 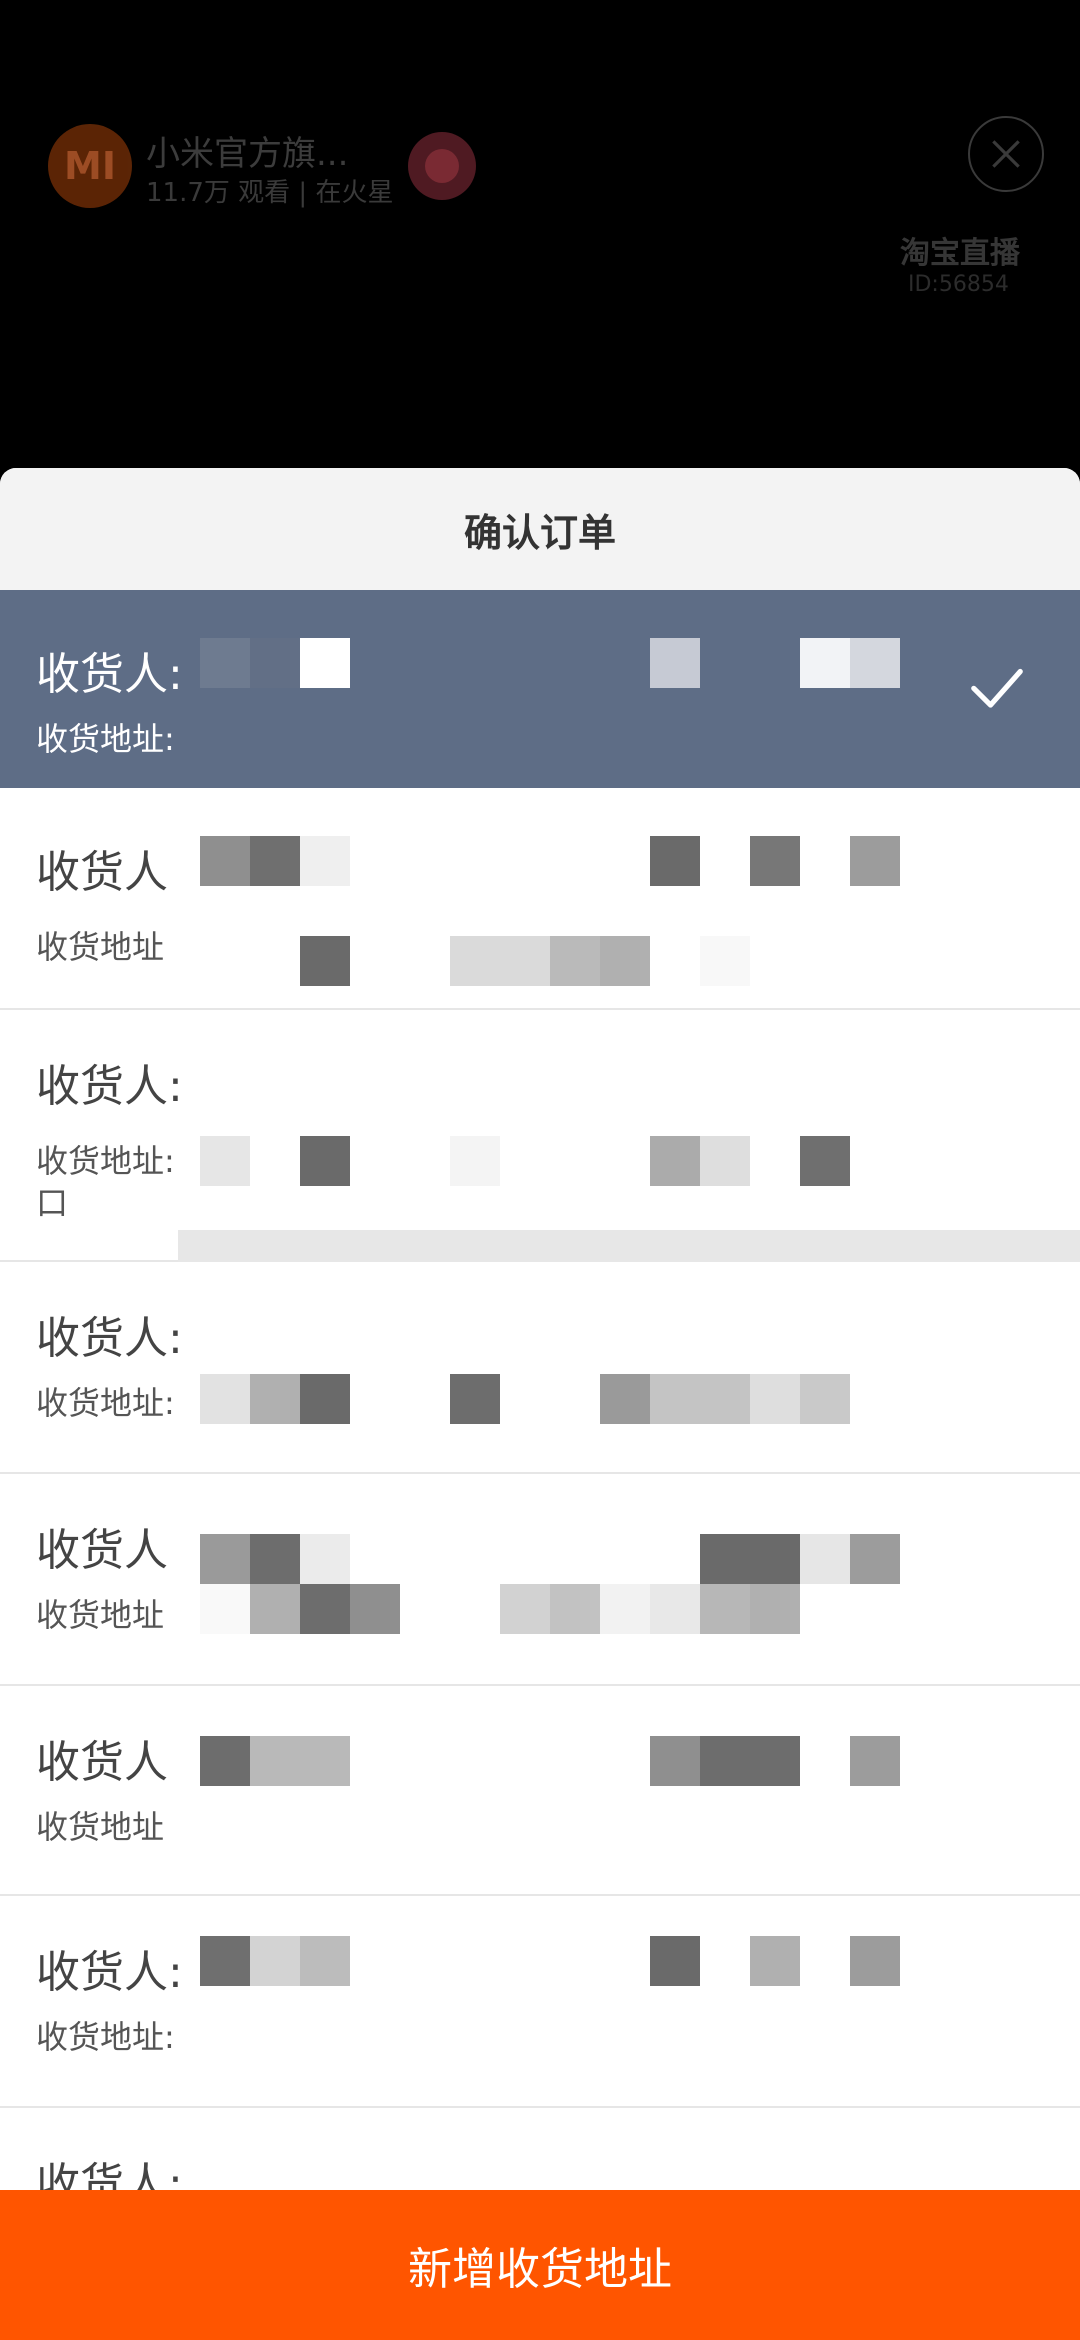 I want to click on sheet-title: 确认订单, so click(x=539, y=532).